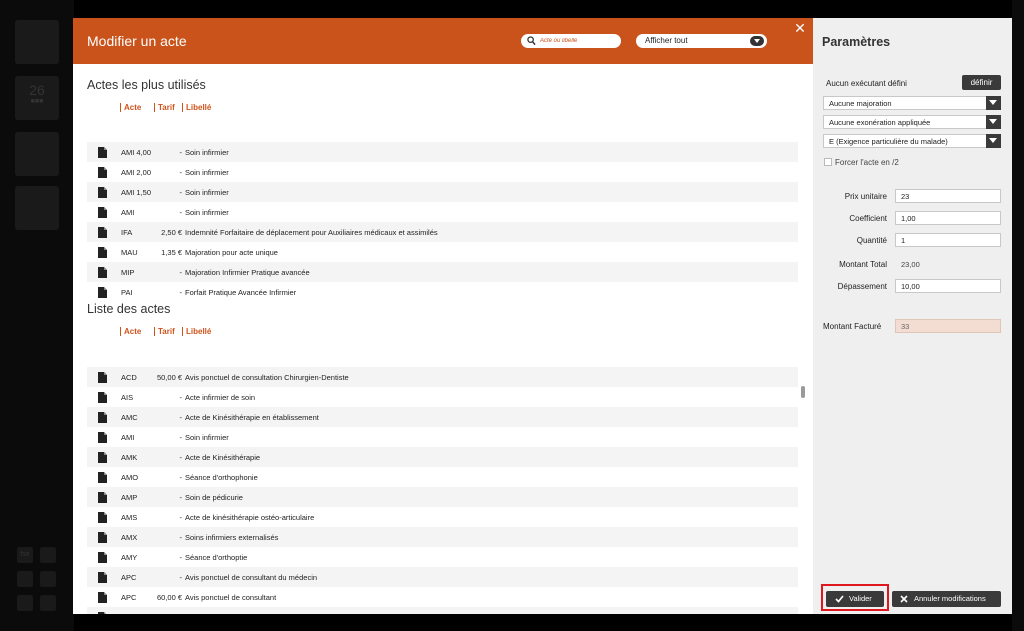 The width and height of the screenshot is (1024, 631). I want to click on table-row: AMI 2,00 - Soin infirmier, so click(442, 172).